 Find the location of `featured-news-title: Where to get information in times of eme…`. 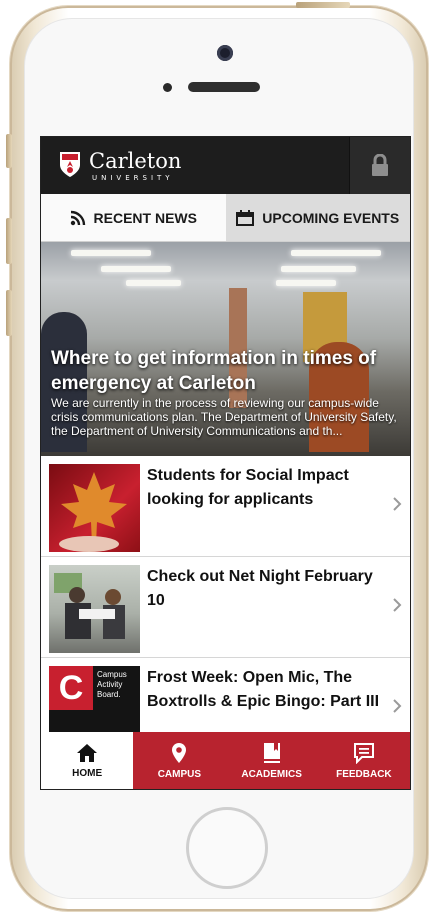

featured-news-title: Where to get information in times of eme… is located at coordinates (214, 371).